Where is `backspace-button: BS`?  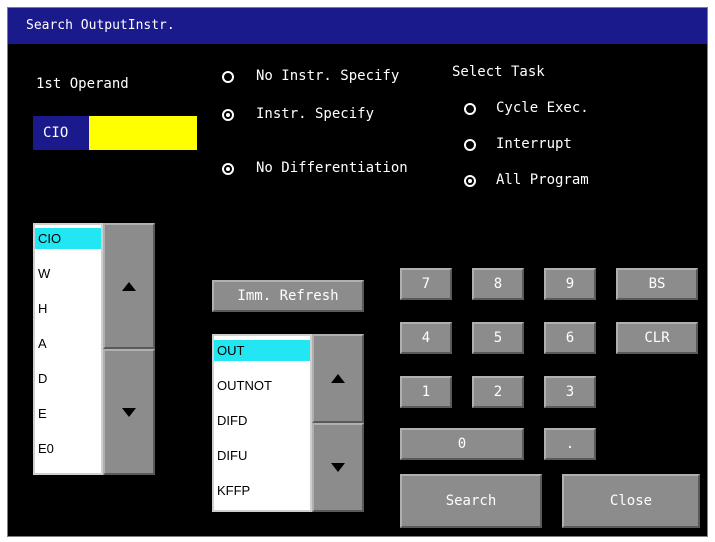
backspace-button: BS is located at coordinates (657, 284).